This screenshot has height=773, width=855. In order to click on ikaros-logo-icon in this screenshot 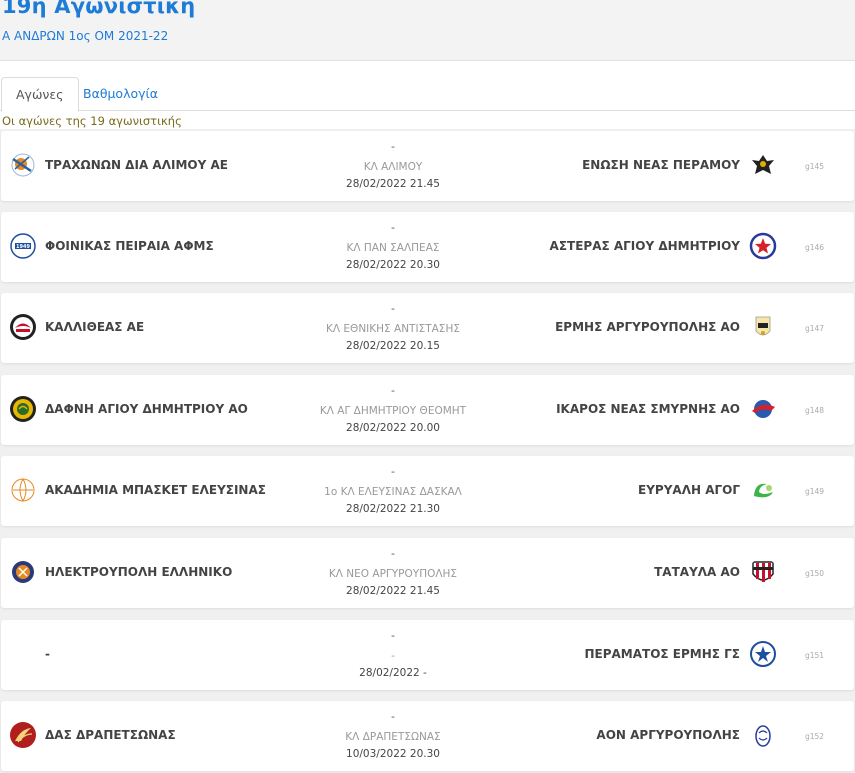, I will do `click(763, 409)`.